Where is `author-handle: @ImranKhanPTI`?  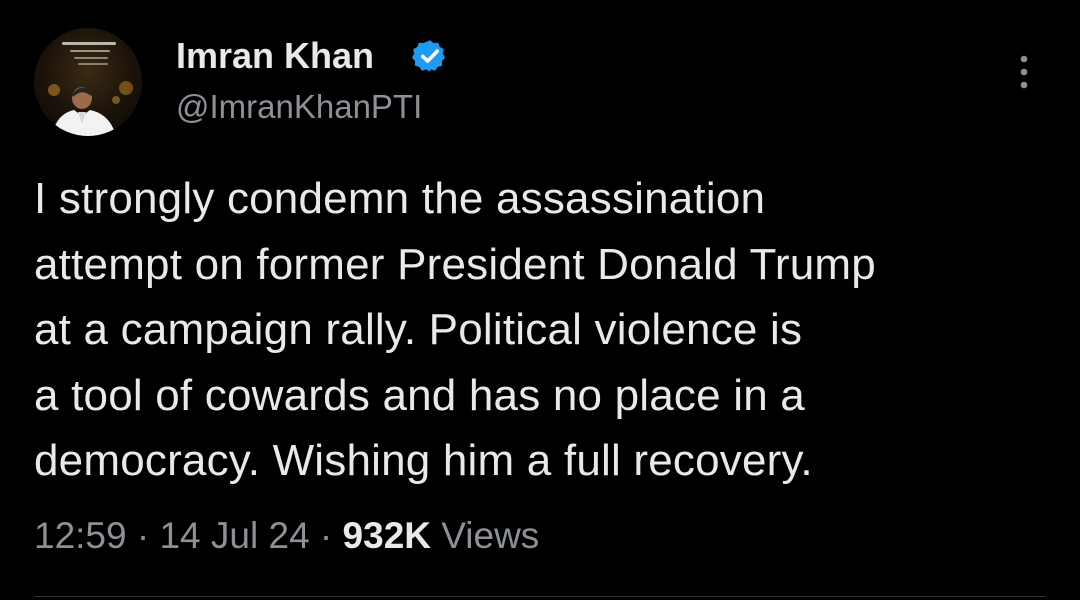 author-handle: @ImranKhanPTI is located at coordinates (299, 107).